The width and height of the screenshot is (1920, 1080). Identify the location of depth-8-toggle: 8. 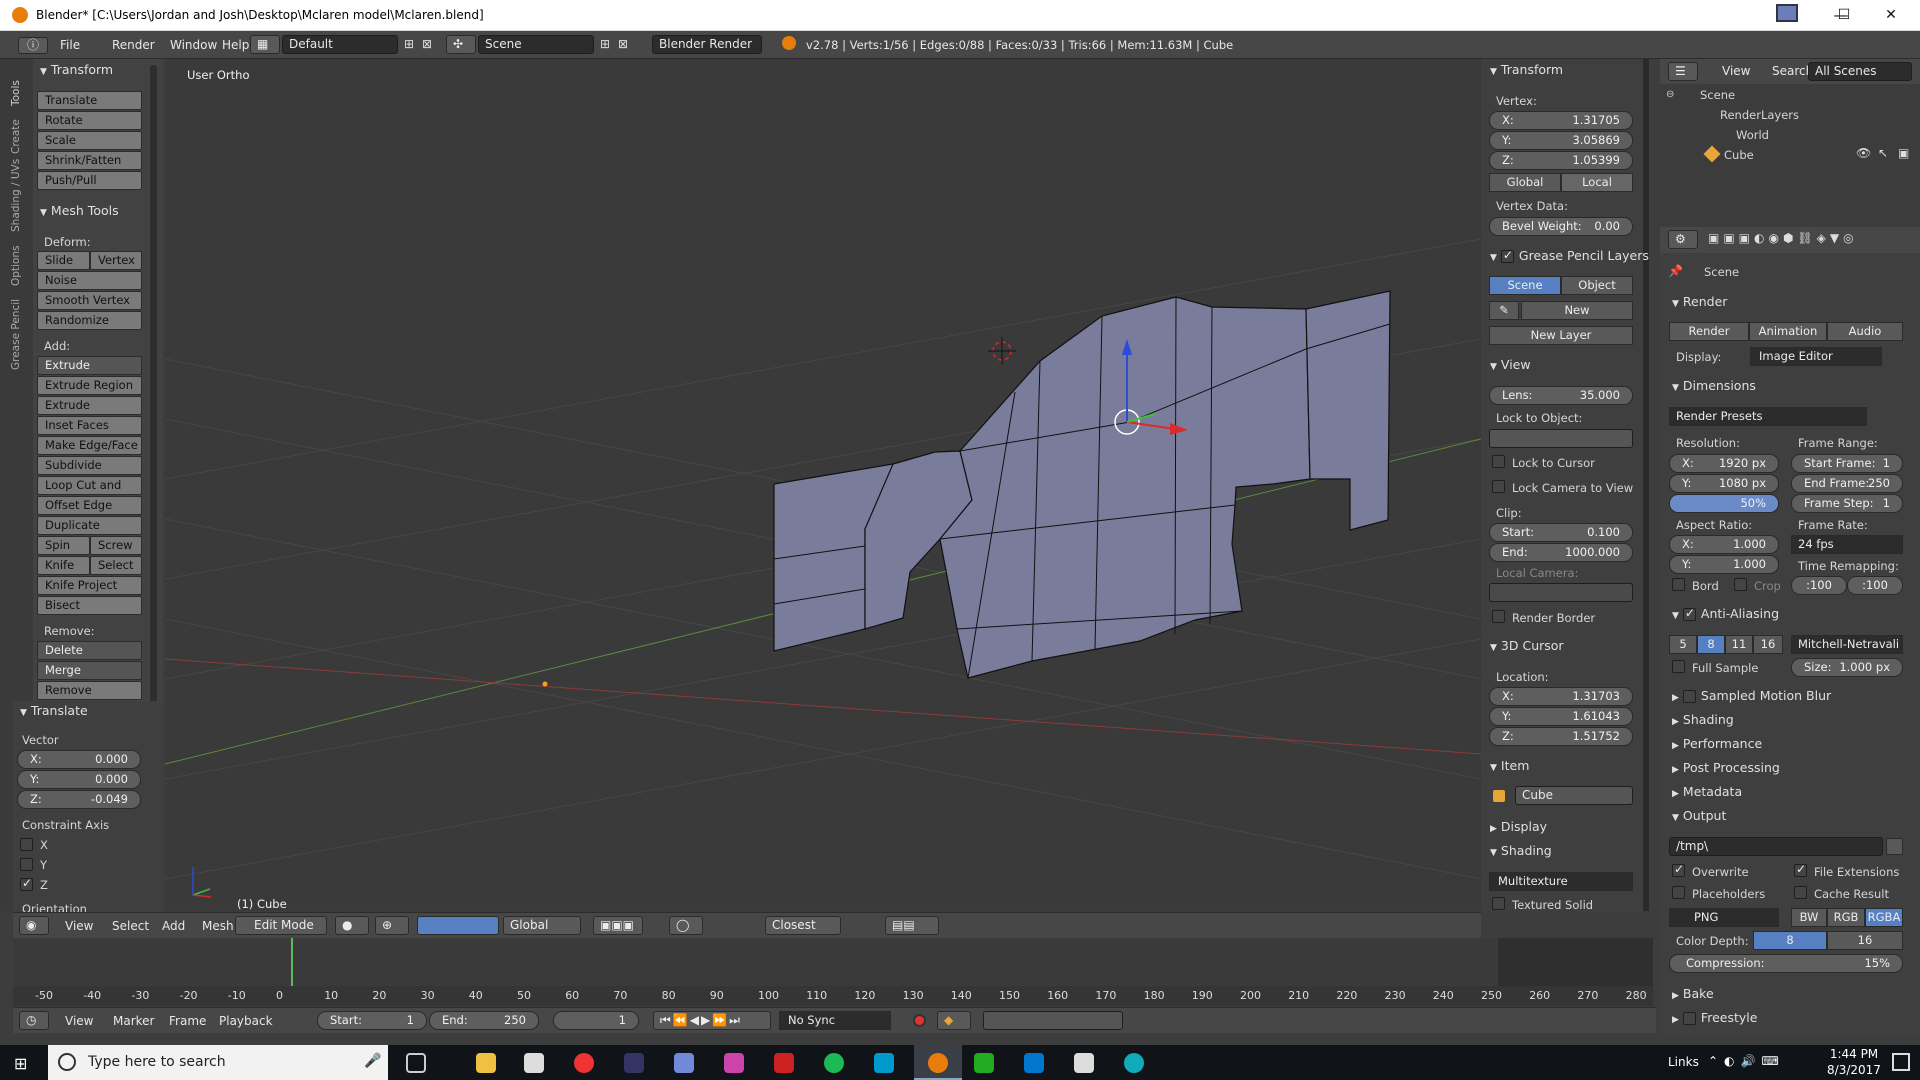
(1790, 940).